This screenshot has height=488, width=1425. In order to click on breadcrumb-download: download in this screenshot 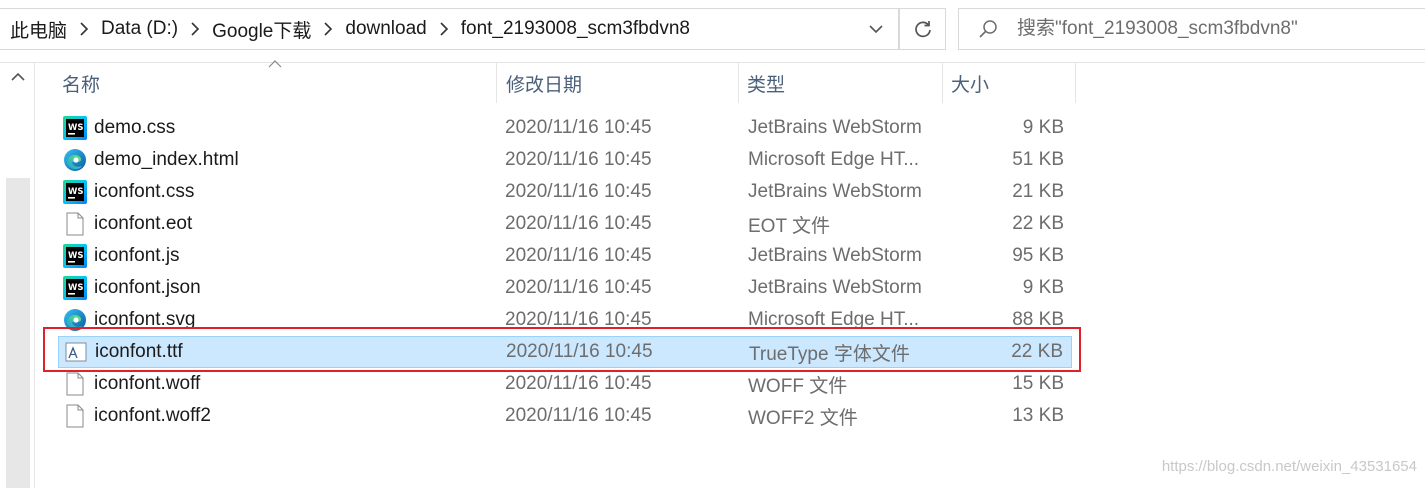, I will do `click(385, 29)`.